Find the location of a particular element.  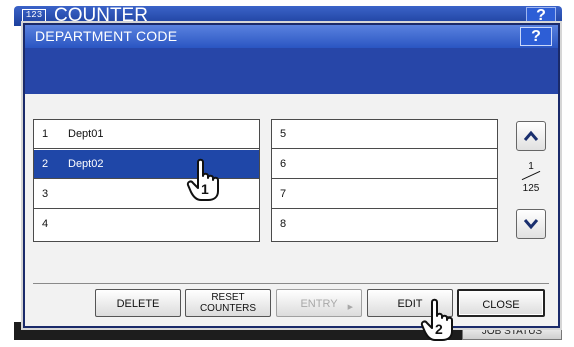

department-row: 4 is located at coordinates (146, 224).